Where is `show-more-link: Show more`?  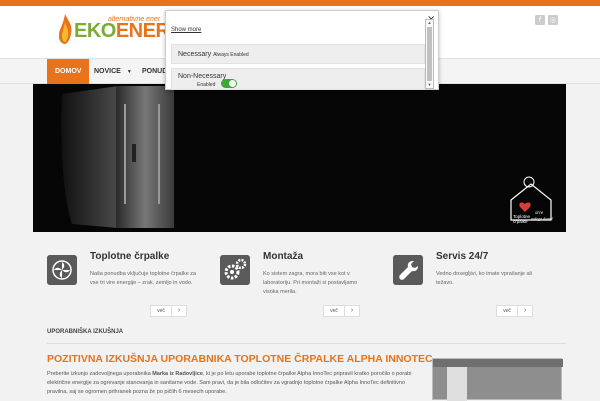 show-more-link: Show more is located at coordinates (186, 30).